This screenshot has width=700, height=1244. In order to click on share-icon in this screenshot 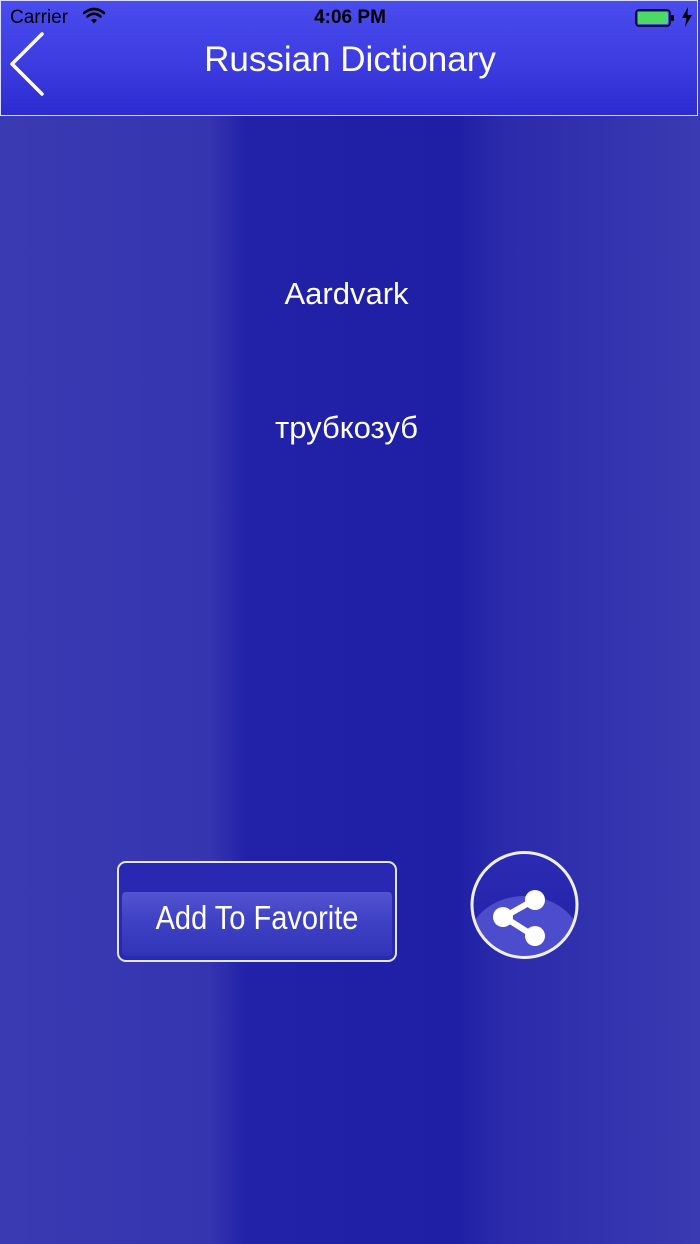, I will do `click(524, 905)`.